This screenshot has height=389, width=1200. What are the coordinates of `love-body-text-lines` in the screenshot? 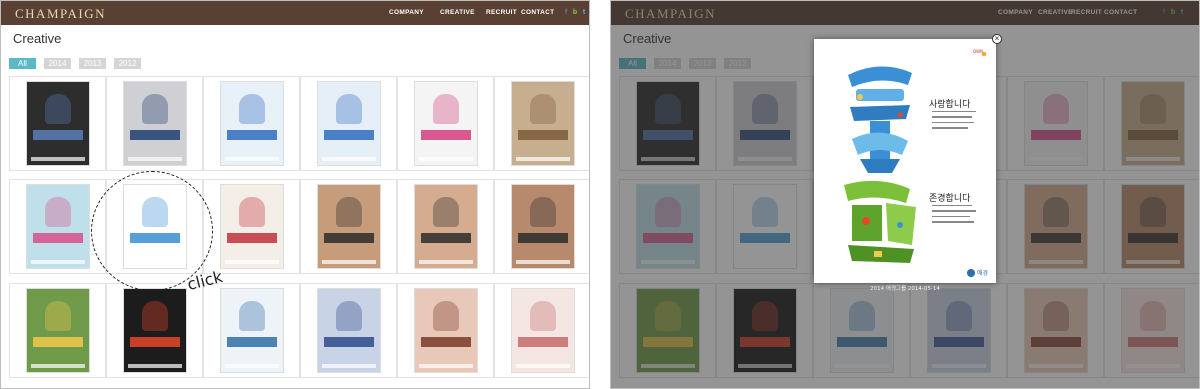 It's located at (956, 120).